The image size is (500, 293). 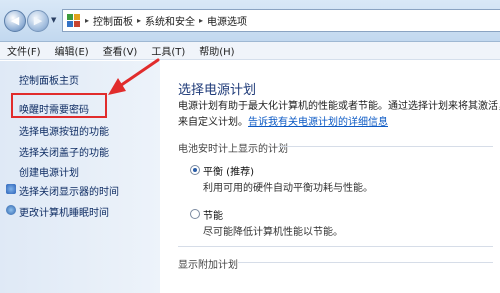 What do you see at coordinates (288, 188) in the screenshot?
I see `plan-desc-balanced: 利用可用的硬件自动平衡功耗与性能。` at bounding box center [288, 188].